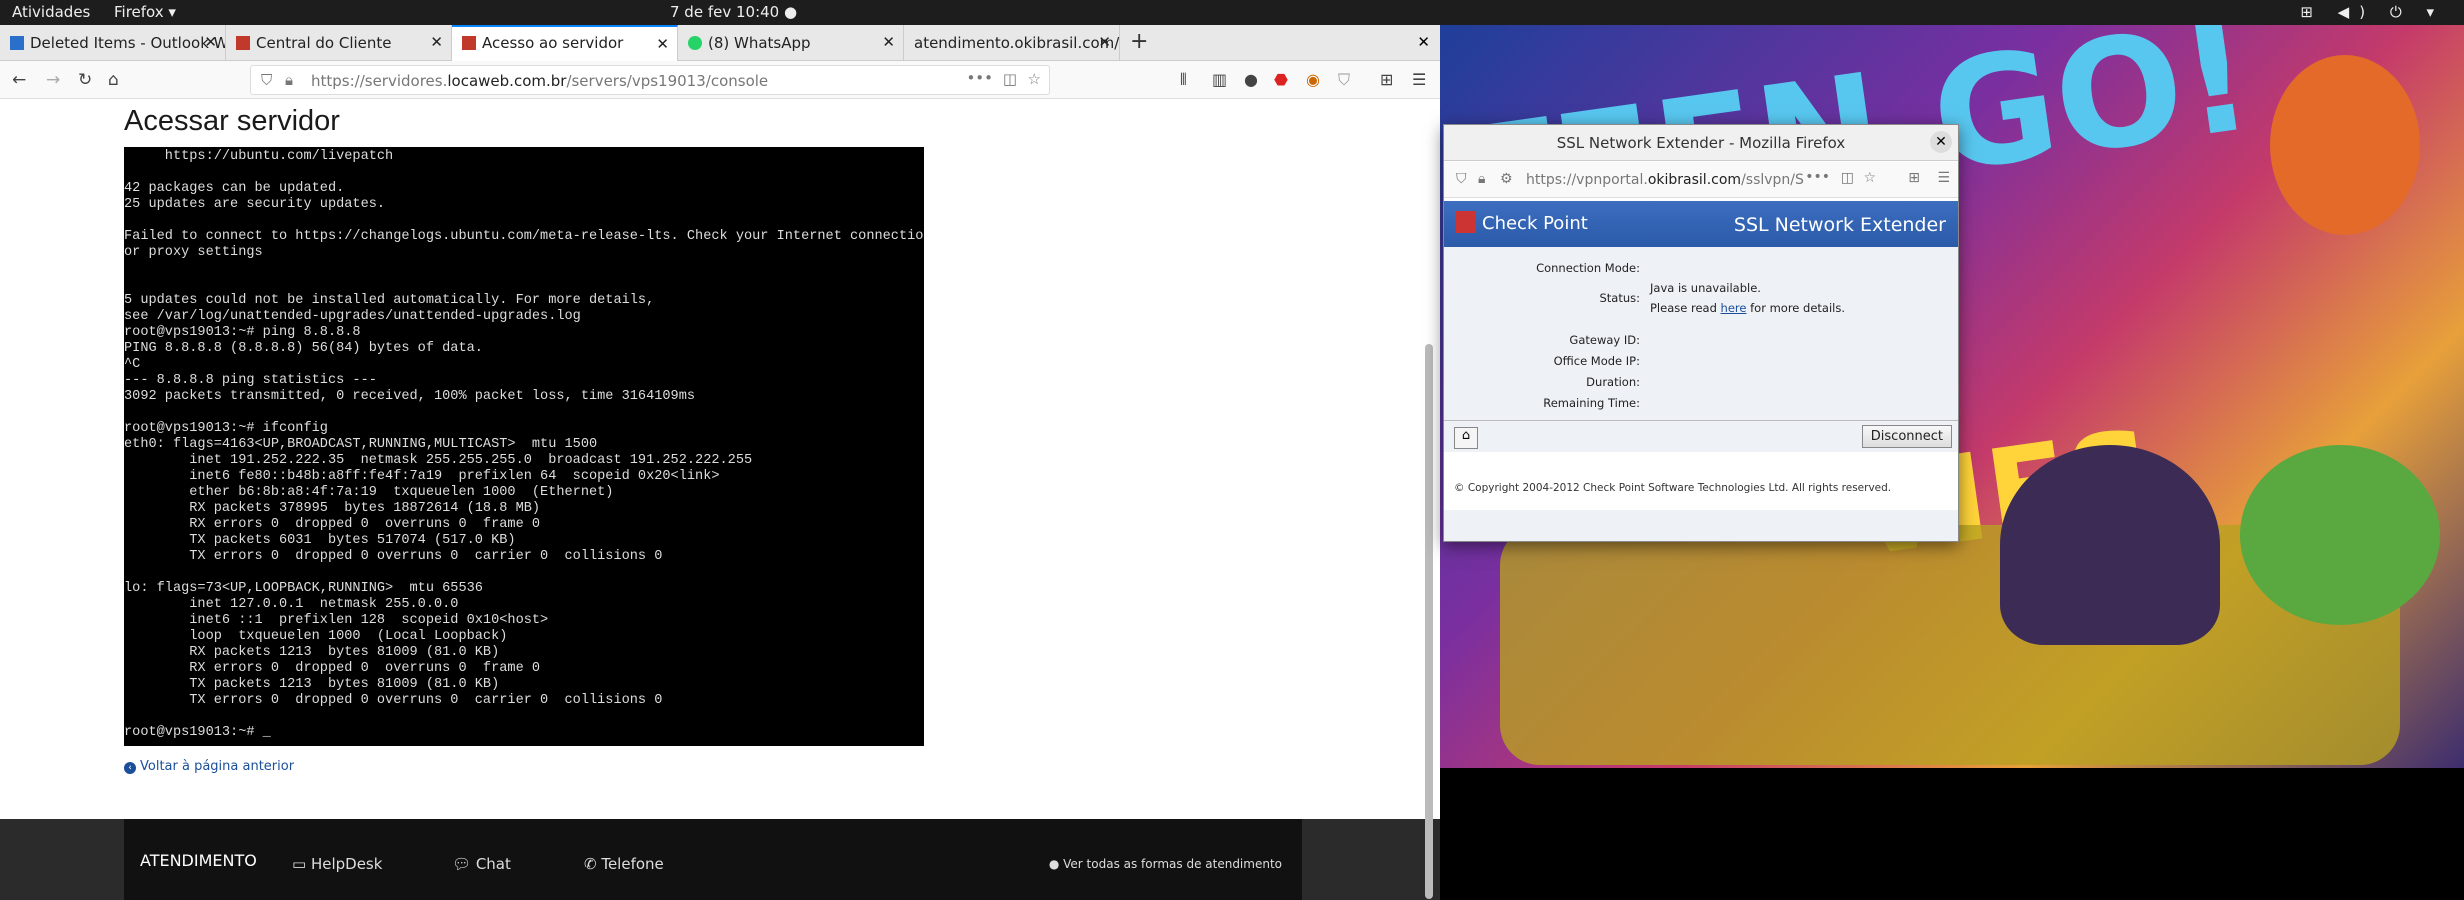 The image size is (2464, 900). I want to click on office-mode-ip-label: Office Mode IP:, so click(1596, 361).